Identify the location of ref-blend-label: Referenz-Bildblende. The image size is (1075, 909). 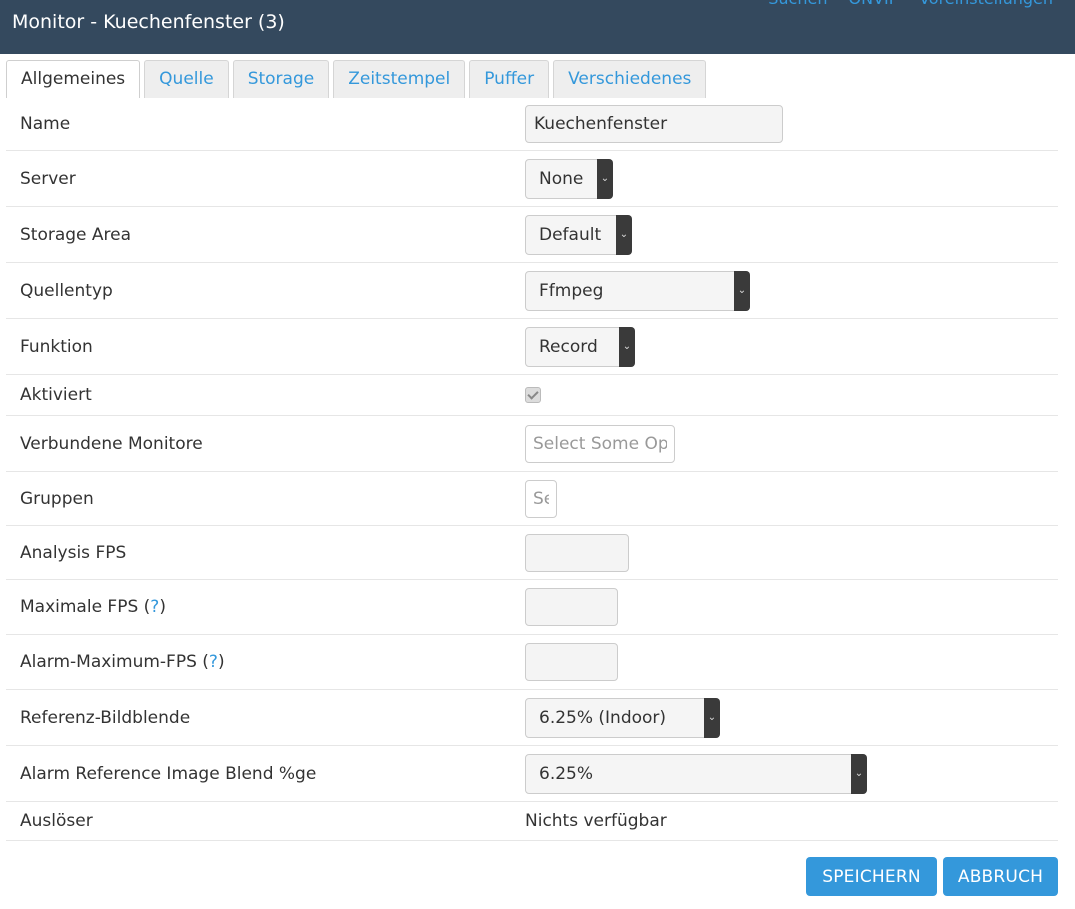
(105, 717).